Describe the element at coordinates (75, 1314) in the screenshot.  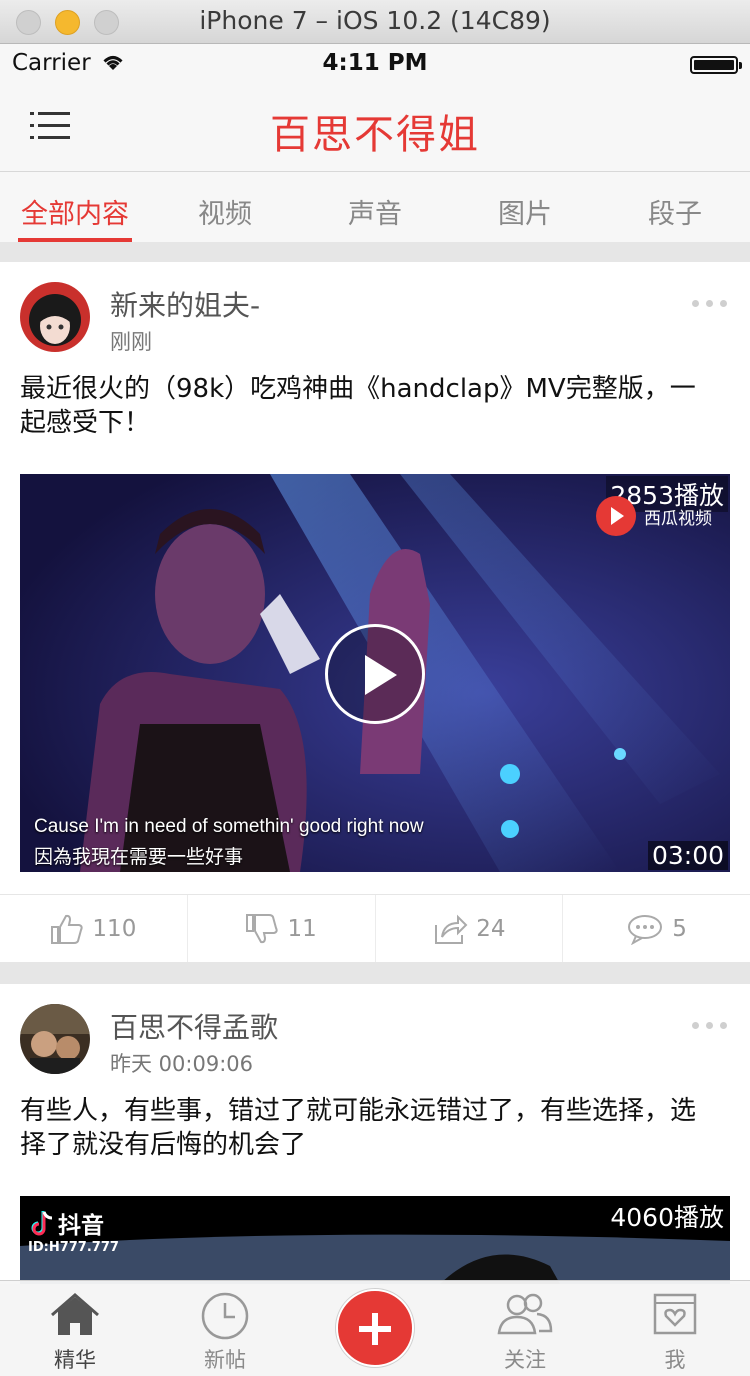
I see `home-icon` at that location.